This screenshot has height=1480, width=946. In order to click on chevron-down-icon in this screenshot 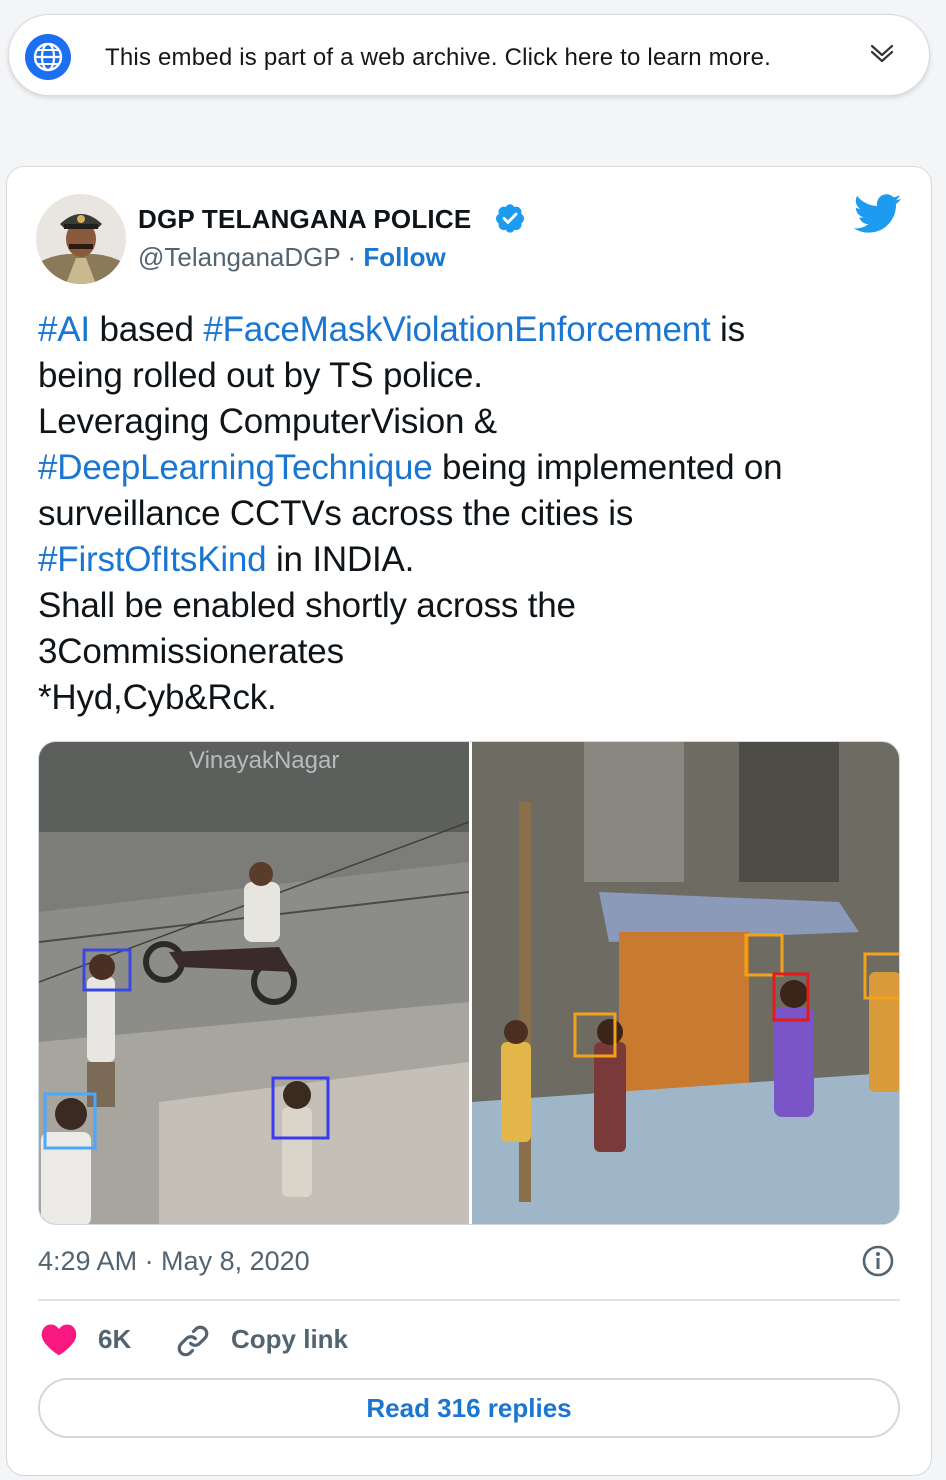, I will do `click(882, 53)`.